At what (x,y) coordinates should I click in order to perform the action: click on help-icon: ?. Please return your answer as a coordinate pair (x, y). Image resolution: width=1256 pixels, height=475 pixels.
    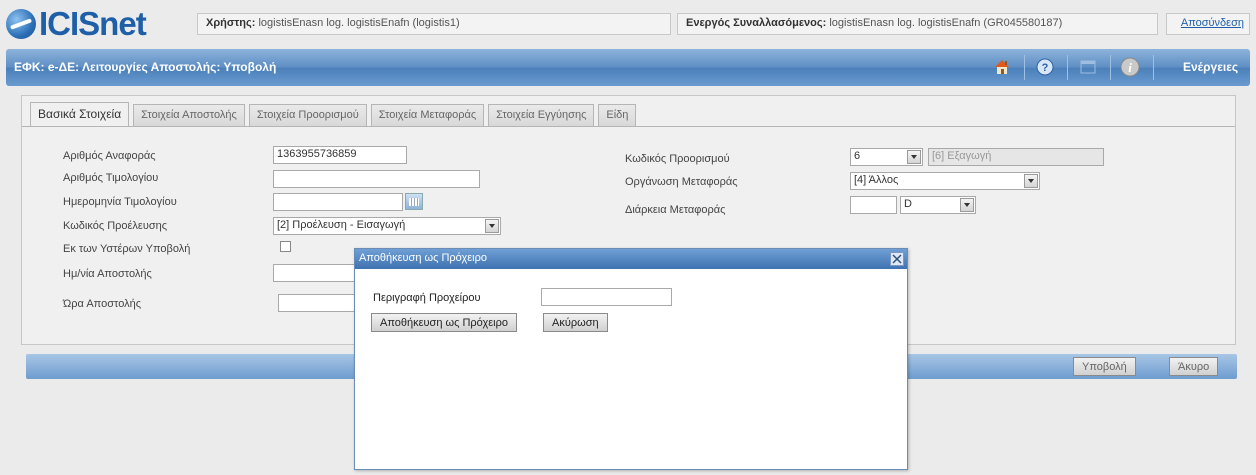
    Looking at the image, I should click on (1045, 67).